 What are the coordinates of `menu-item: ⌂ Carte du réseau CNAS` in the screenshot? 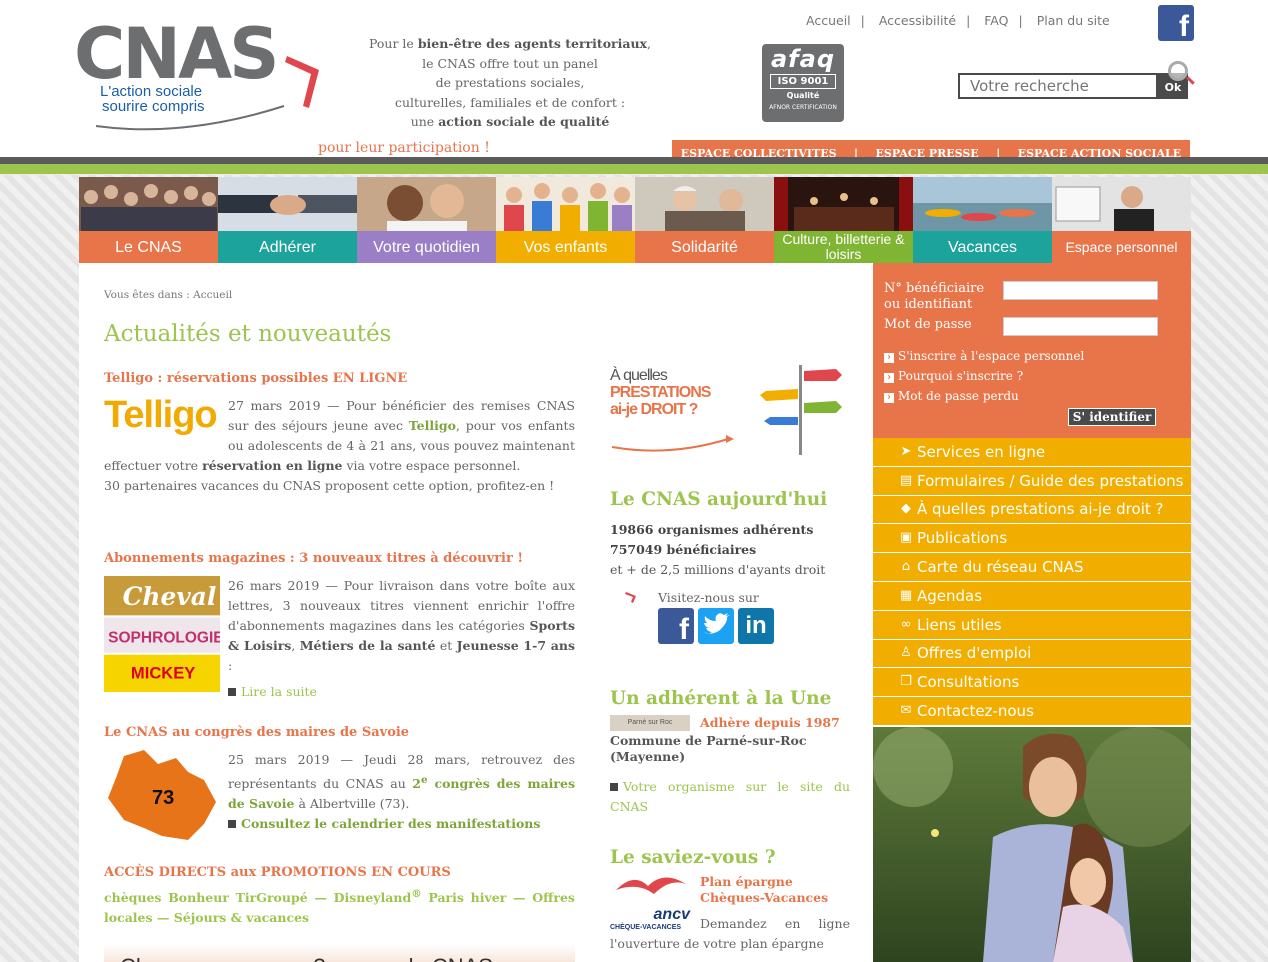 It's located at (1032, 567).